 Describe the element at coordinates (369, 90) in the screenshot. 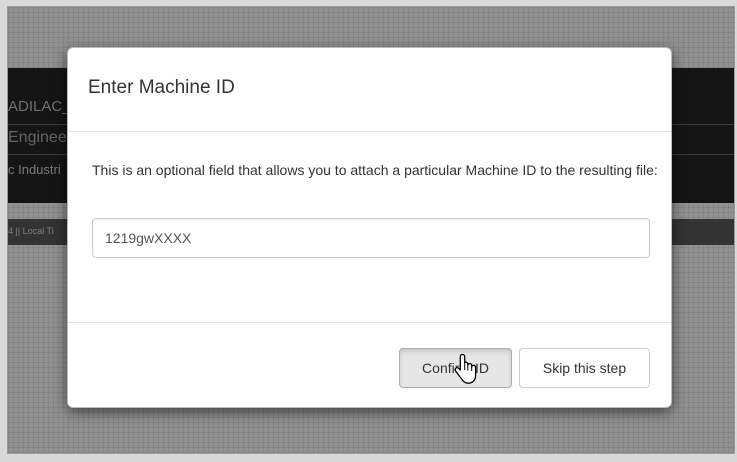

I see `dialog-header: Enter Machine ID` at that location.